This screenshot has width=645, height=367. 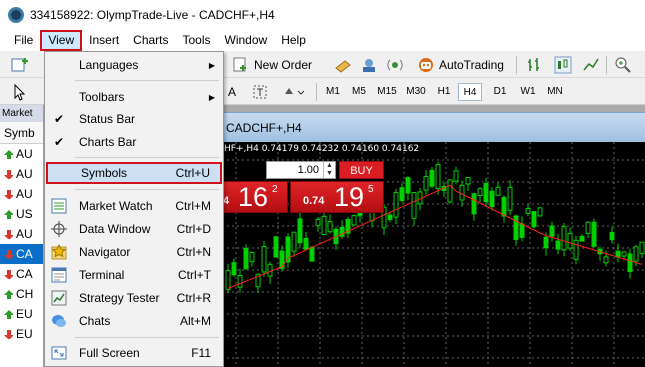 I want to click on menu-item-status-bar: ✔ Status Bar, so click(x=134, y=119).